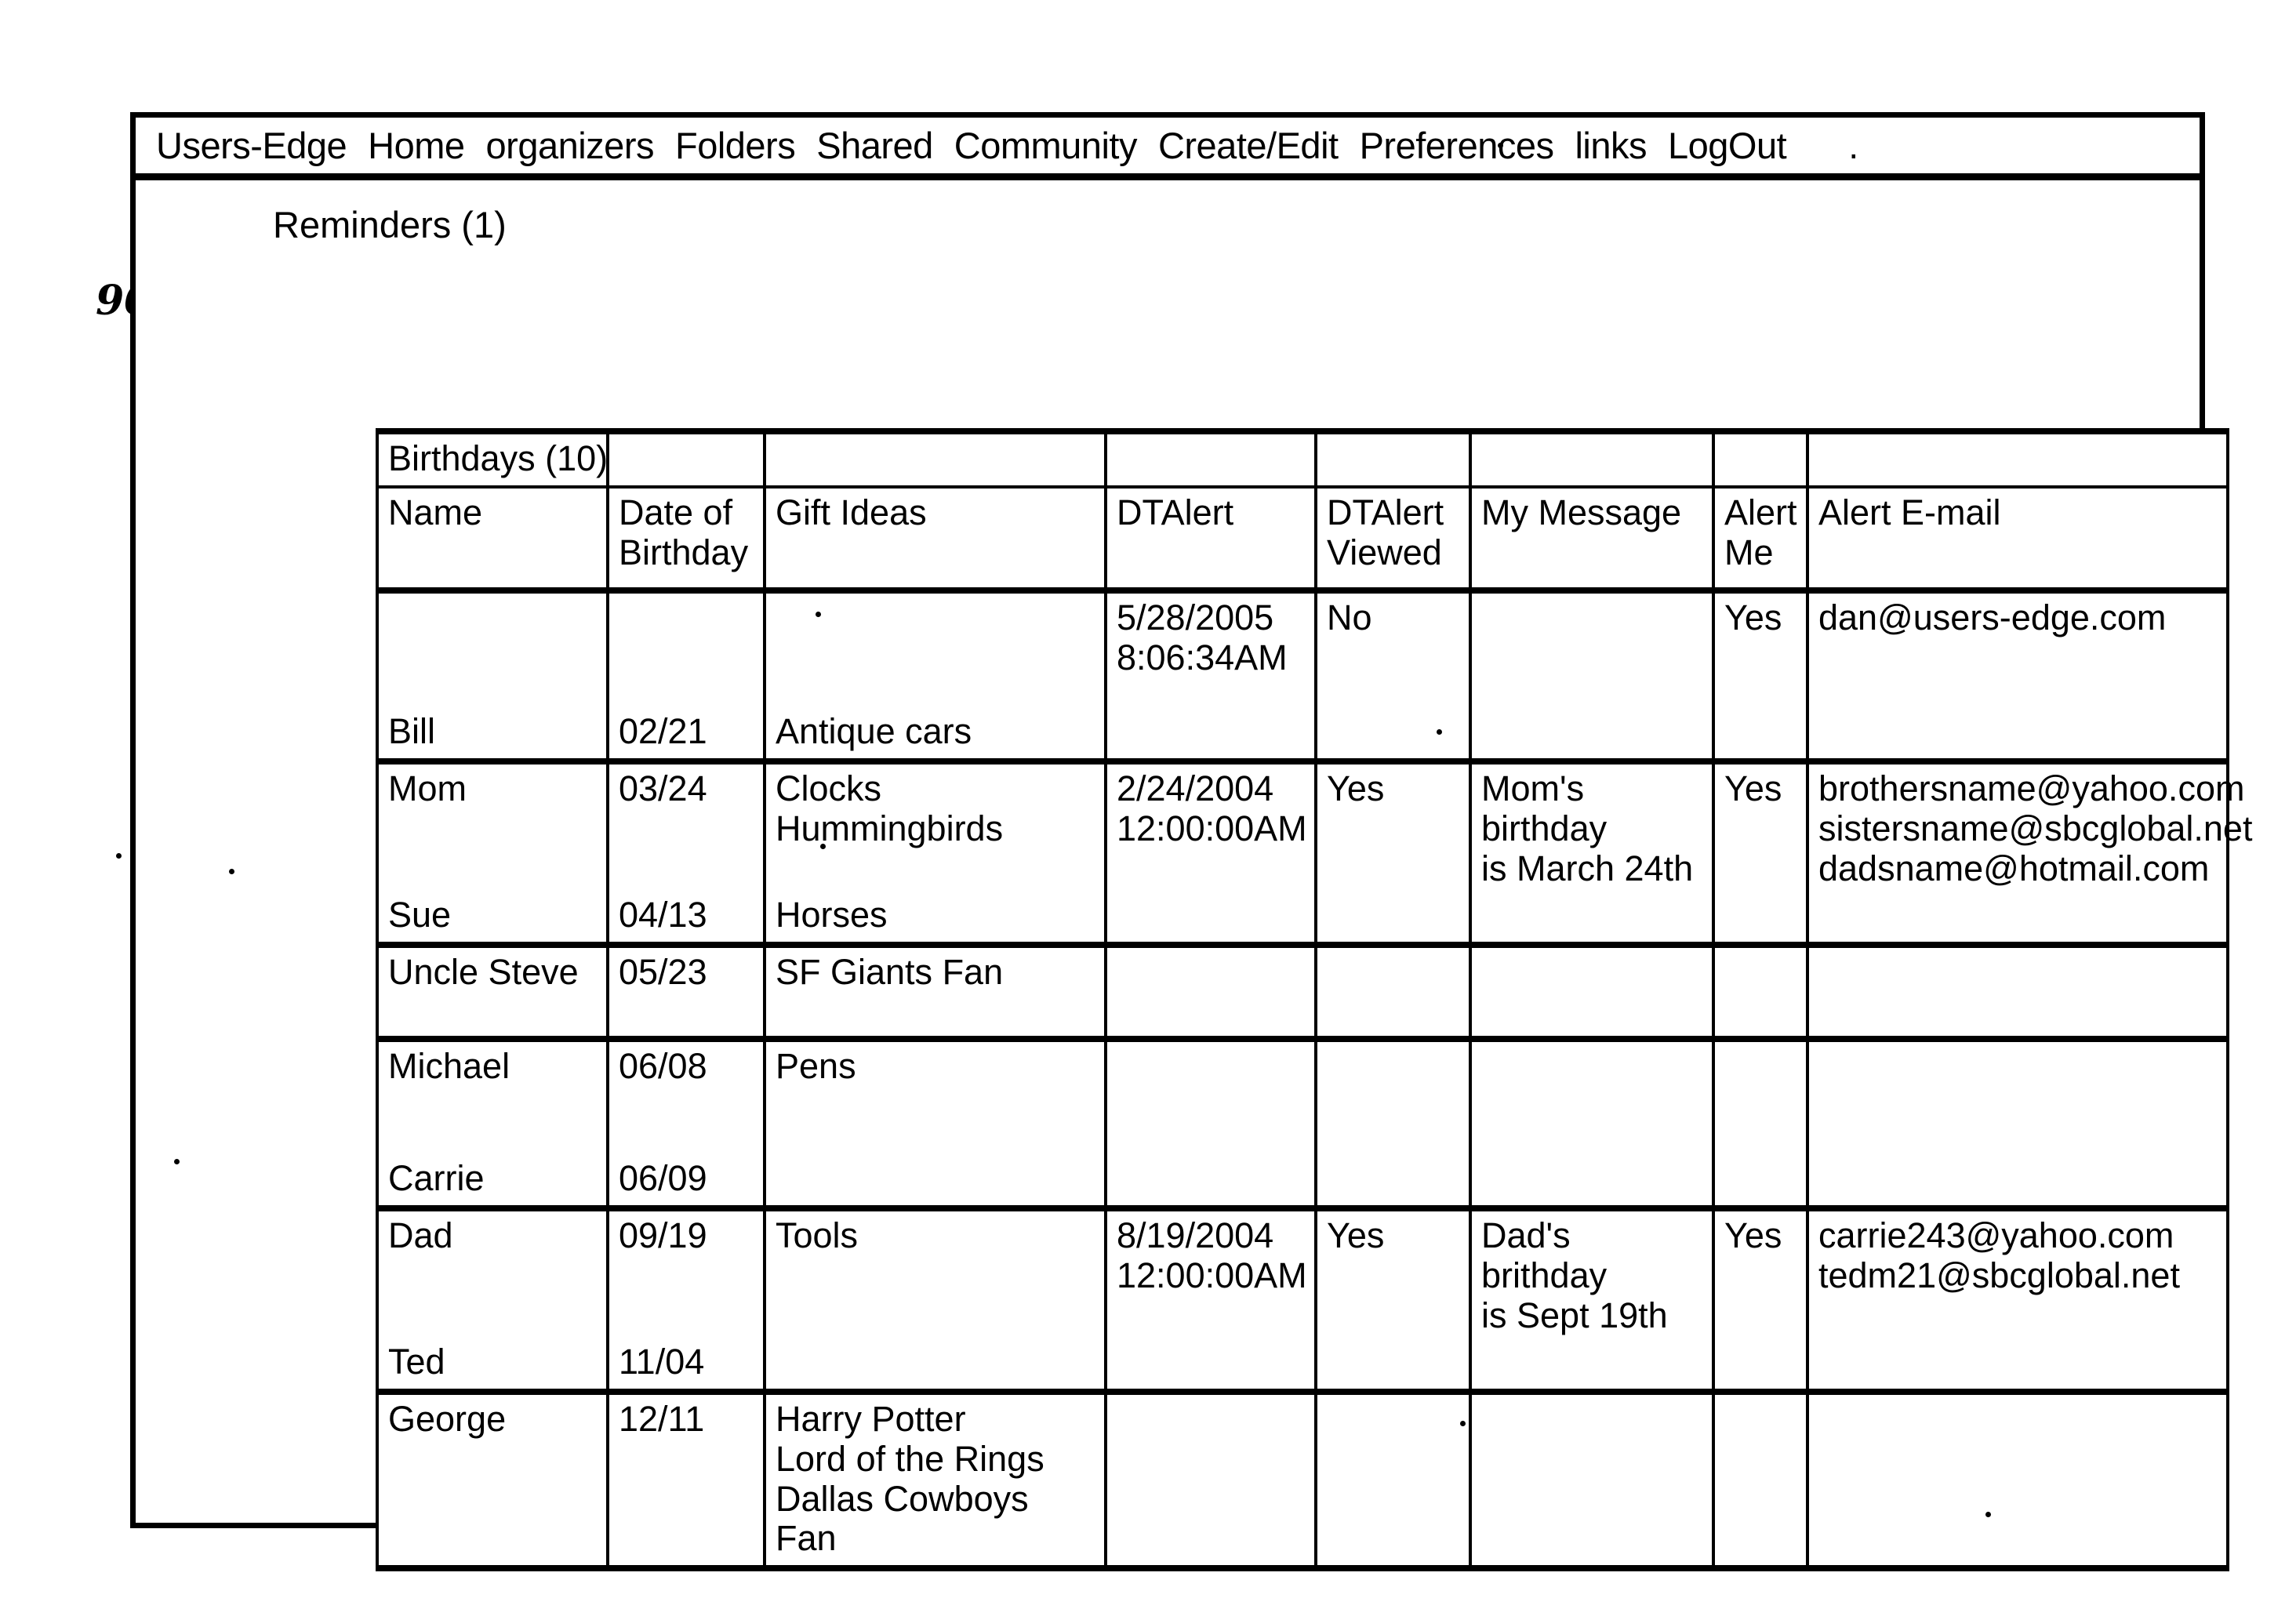 The height and width of the screenshot is (1598, 2296). What do you see at coordinates (1302, 458) in the screenshot?
I see `table-title-row: Birthdays (10)` at bounding box center [1302, 458].